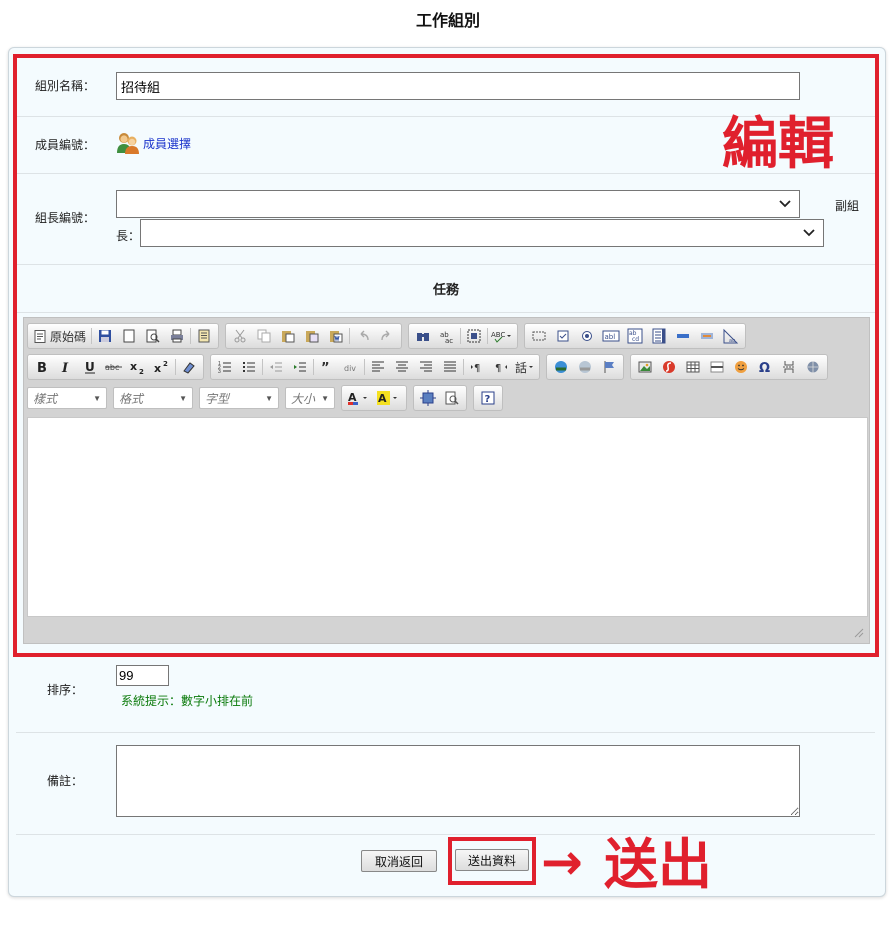 This screenshot has width=896, height=928. I want to click on chevron-down-icon, so click(785, 204).